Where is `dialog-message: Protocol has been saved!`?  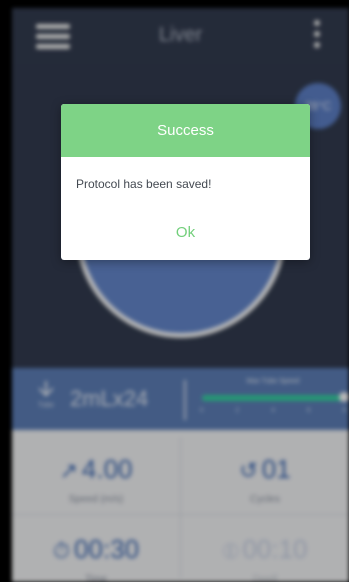
dialog-message: Protocol has been saved! is located at coordinates (144, 184).